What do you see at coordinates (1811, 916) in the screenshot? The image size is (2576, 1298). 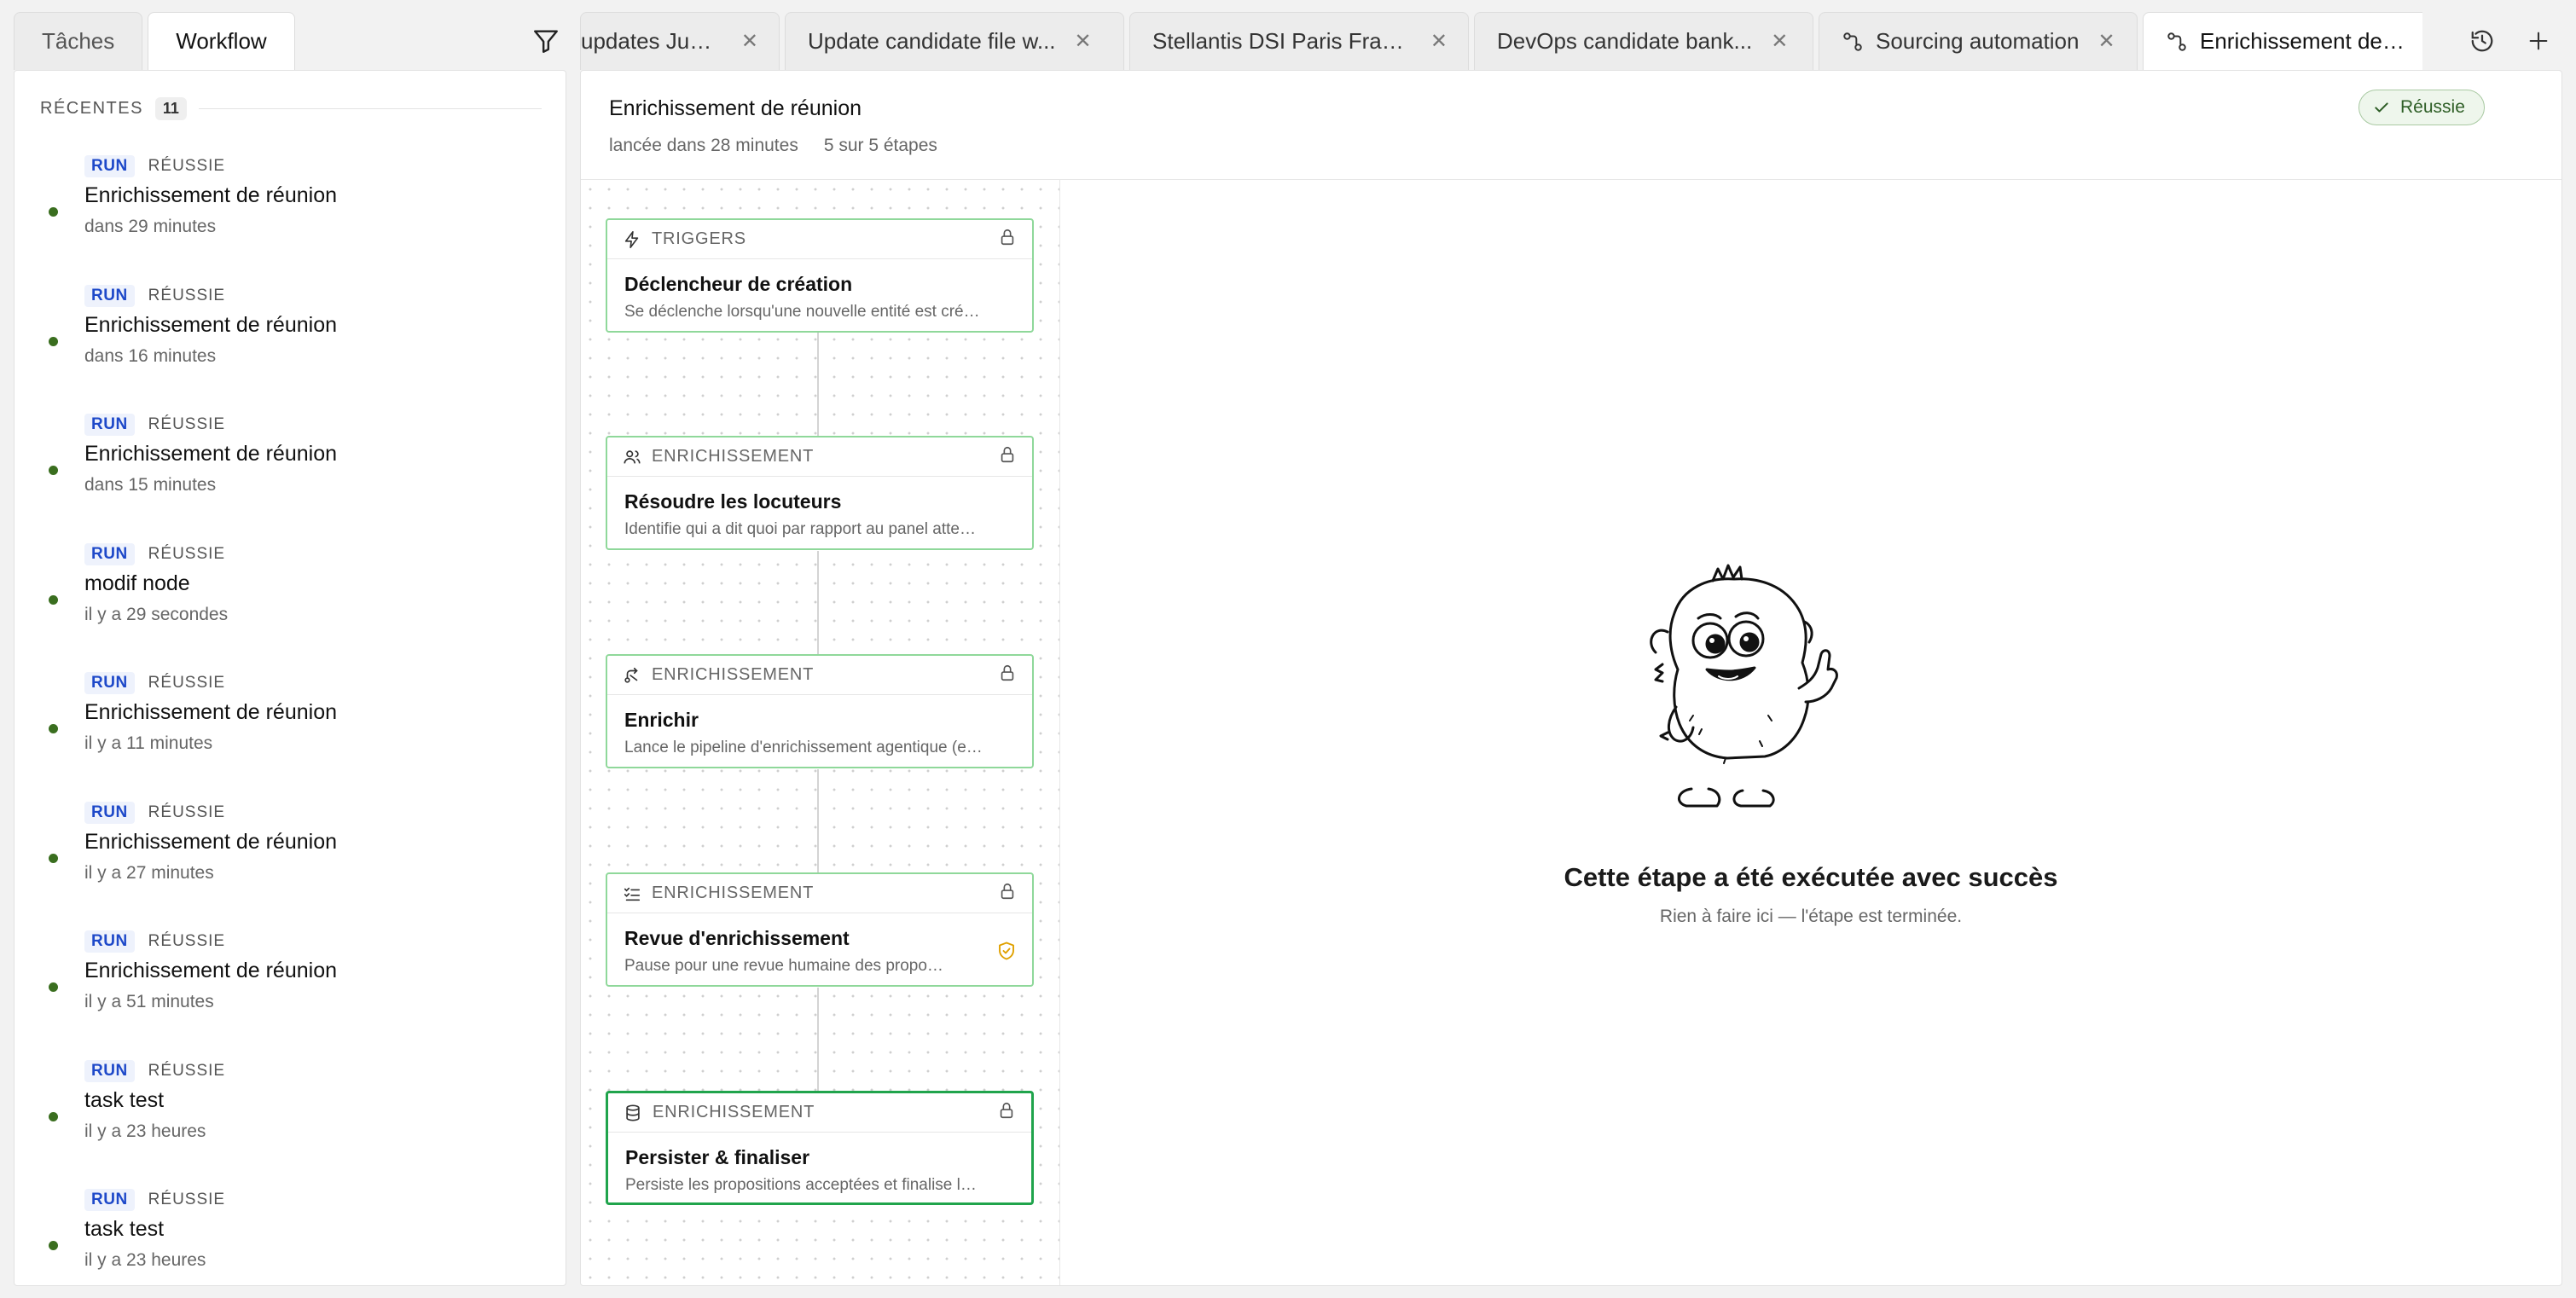 I see `success-subtitle: Rien à faire ici — l'étape est terminée.` at bounding box center [1811, 916].